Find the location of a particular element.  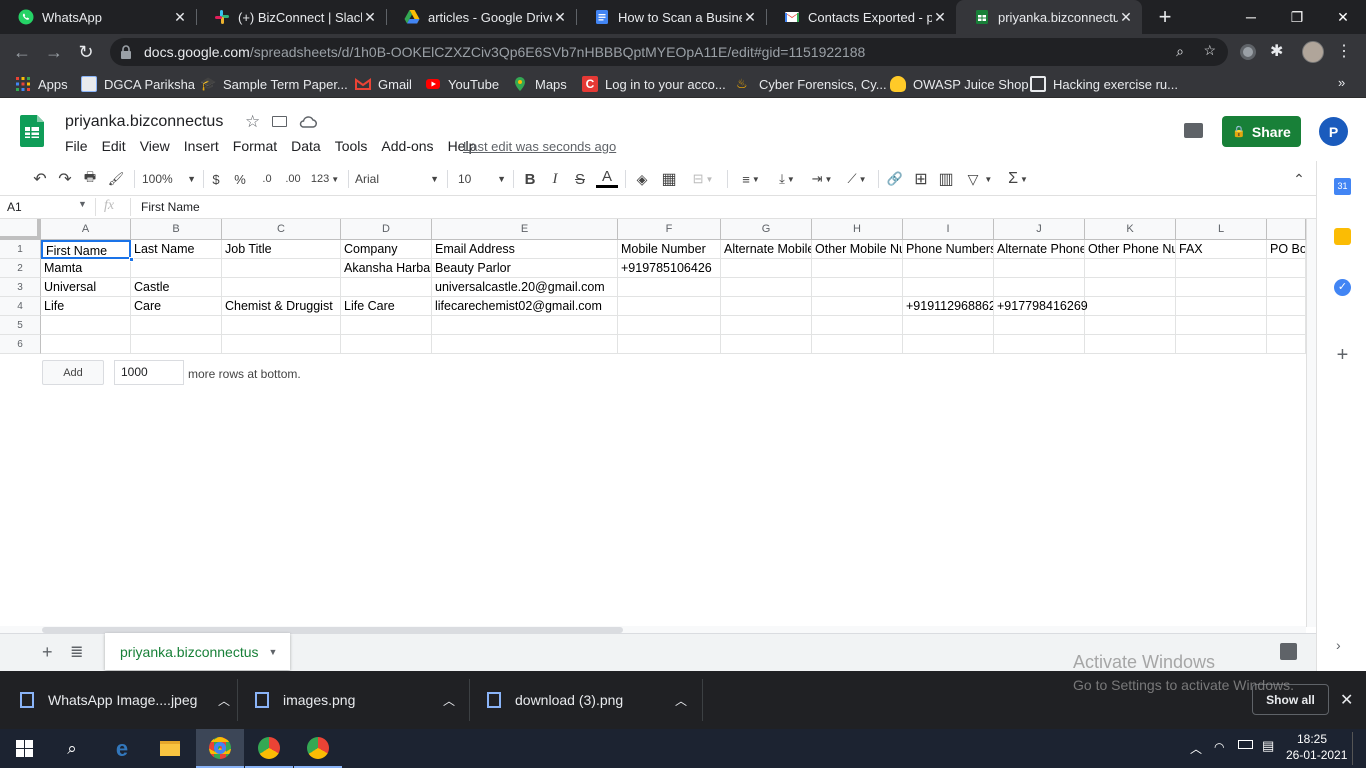

table-cell: Castle is located at coordinates (176, 287).